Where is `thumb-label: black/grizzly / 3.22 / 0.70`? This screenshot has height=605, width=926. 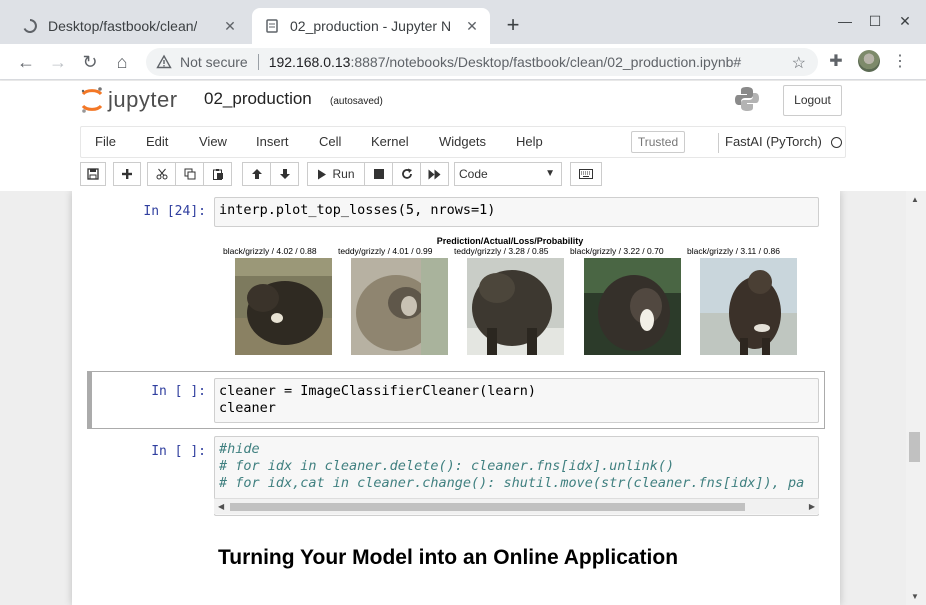 thumb-label: black/grizzly / 3.22 / 0.70 is located at coordinates (617, 251).